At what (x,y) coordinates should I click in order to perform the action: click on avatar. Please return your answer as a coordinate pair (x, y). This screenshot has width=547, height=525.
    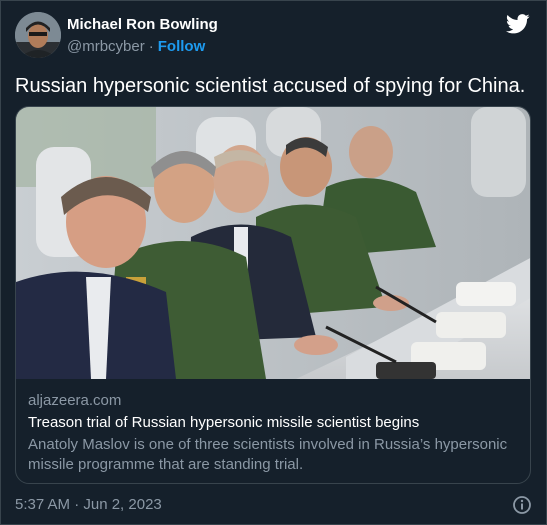
    Looking at the image, I should click on (38, 35).